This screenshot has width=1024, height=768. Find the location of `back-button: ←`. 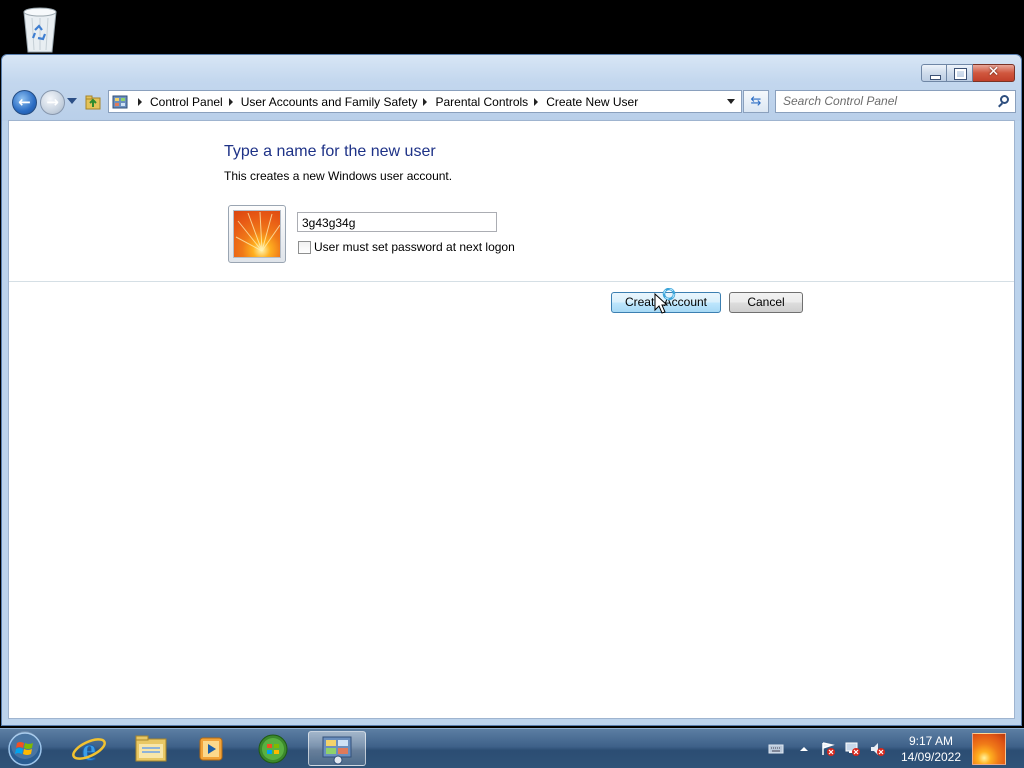

back-button: ← is located at coordinates (24, 102).